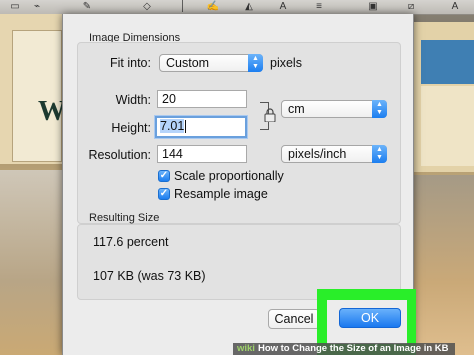 The height and width of the screenshot is (355, 474). I want to click on fit-into-unit: pixels, so click(286, 63).